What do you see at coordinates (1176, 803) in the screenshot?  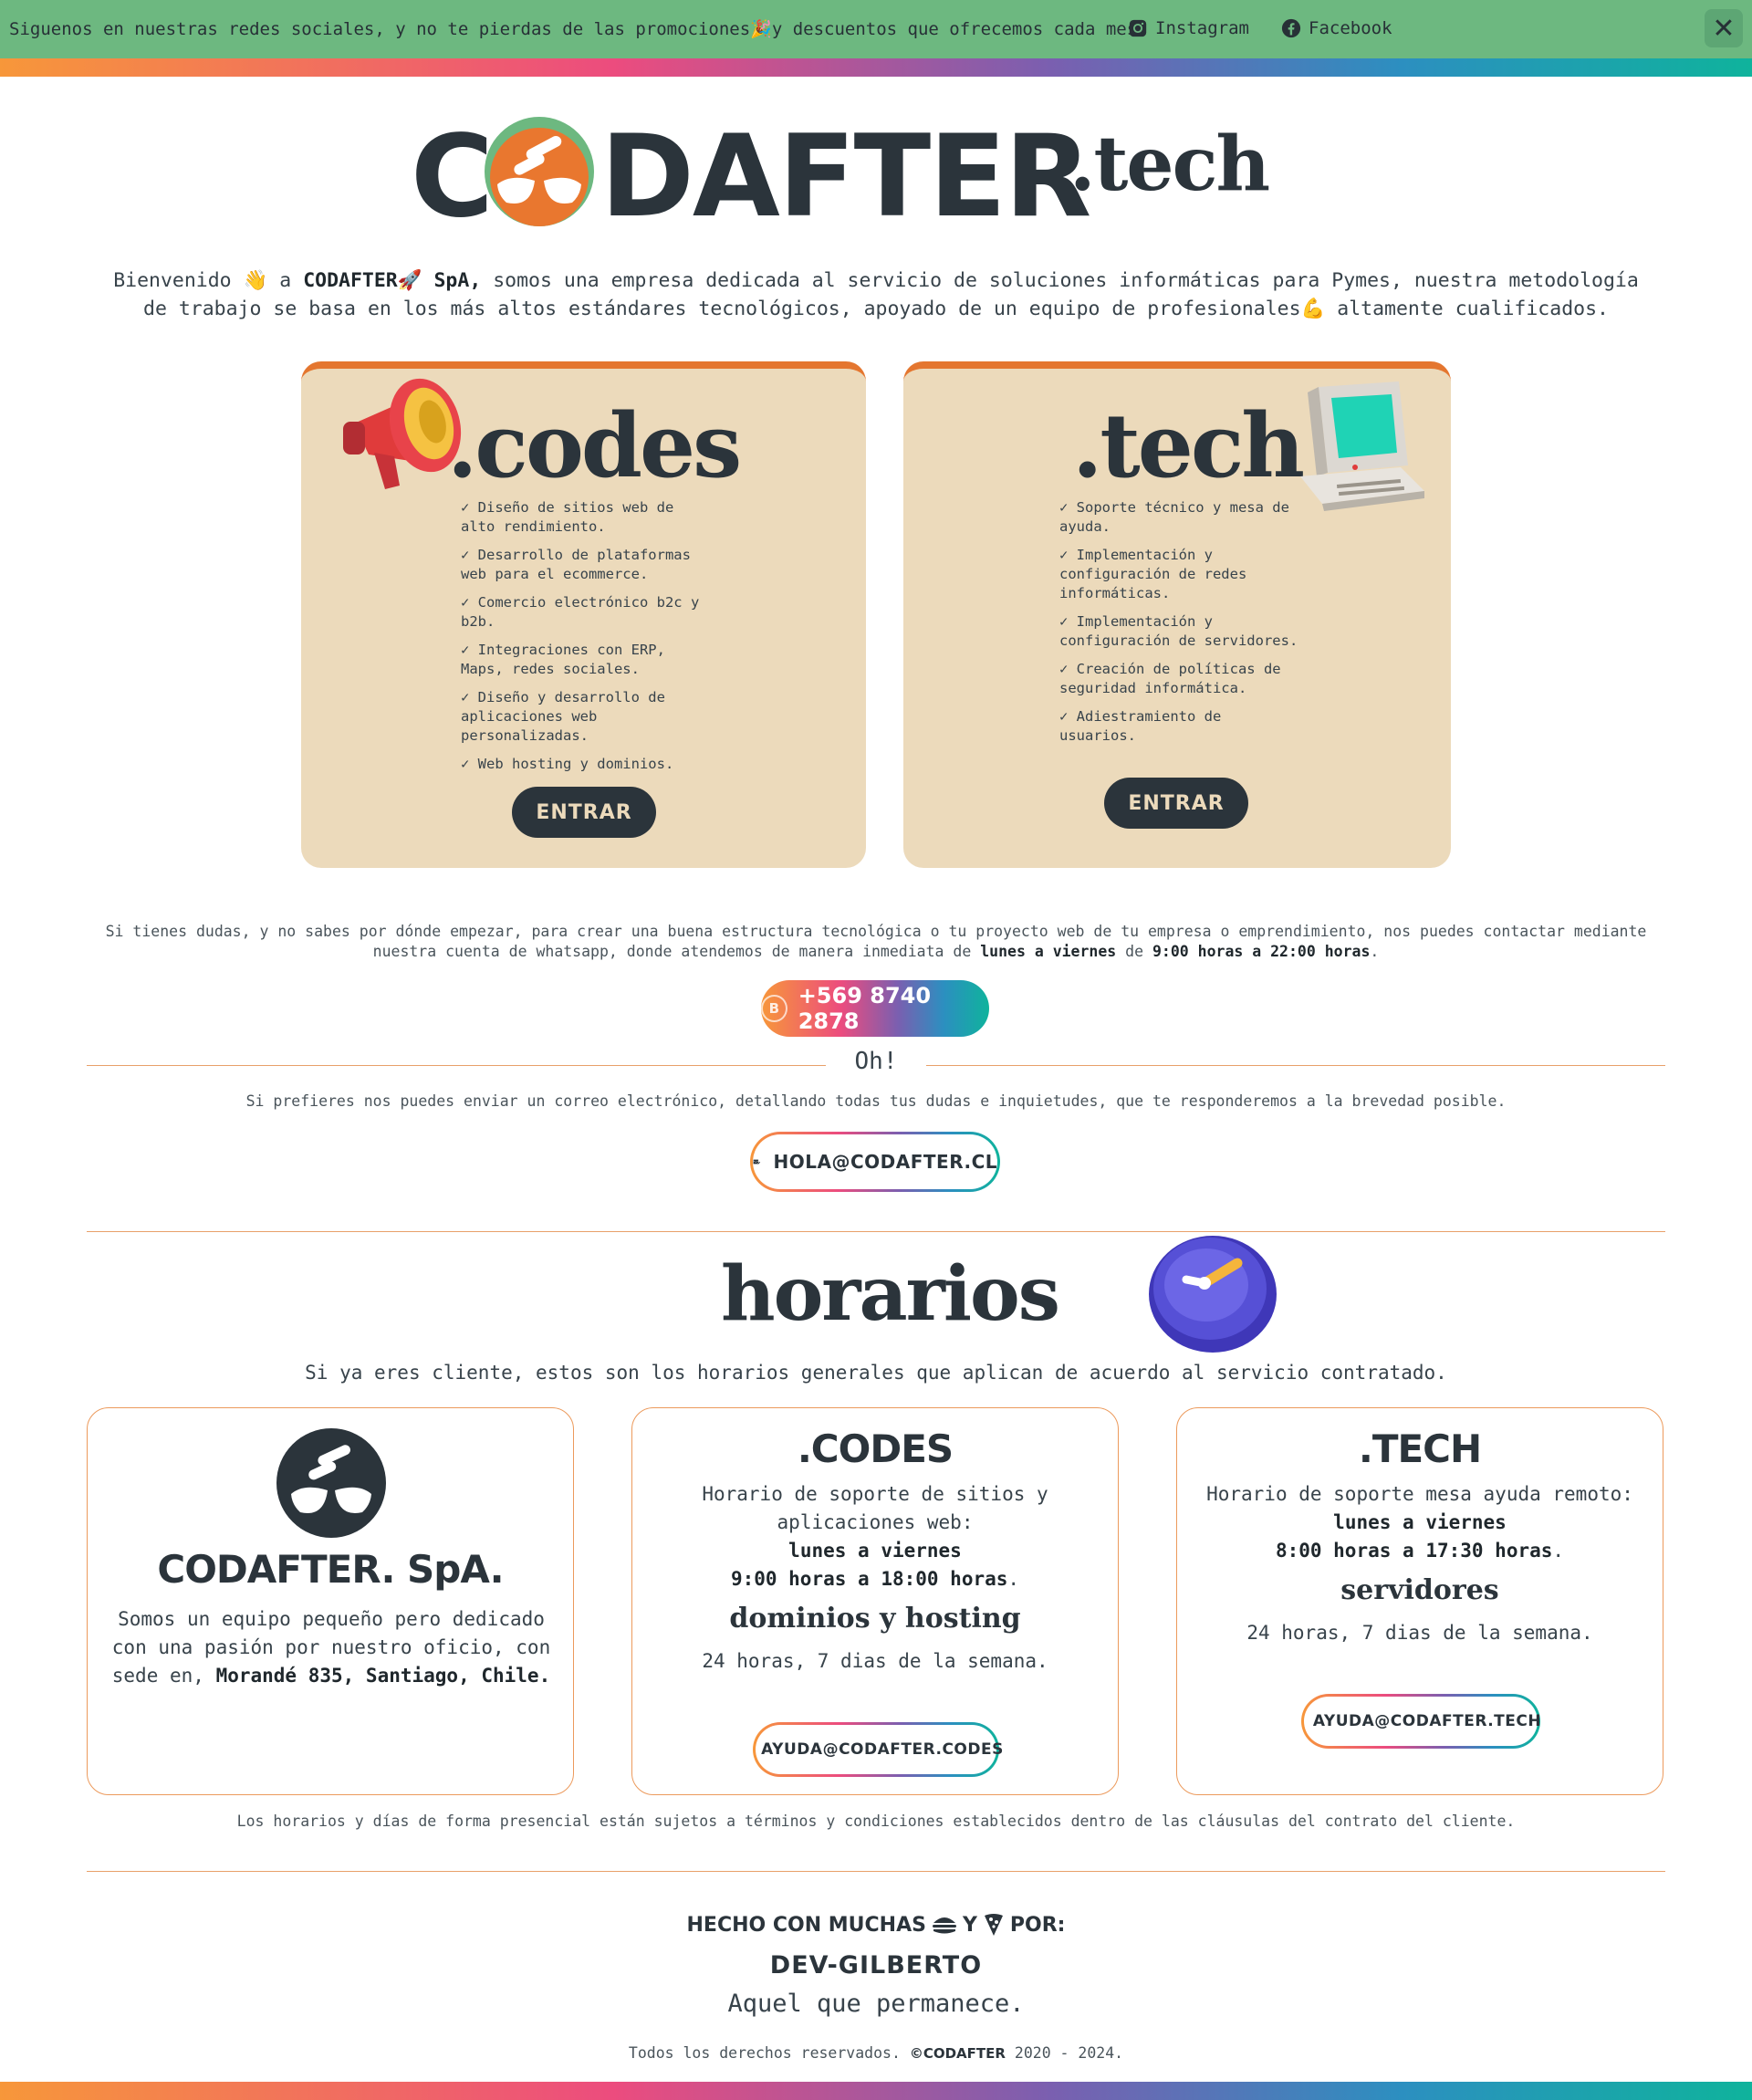 I see `tech-enter-button: ENTRAR` at bounding box center [1176, 803].